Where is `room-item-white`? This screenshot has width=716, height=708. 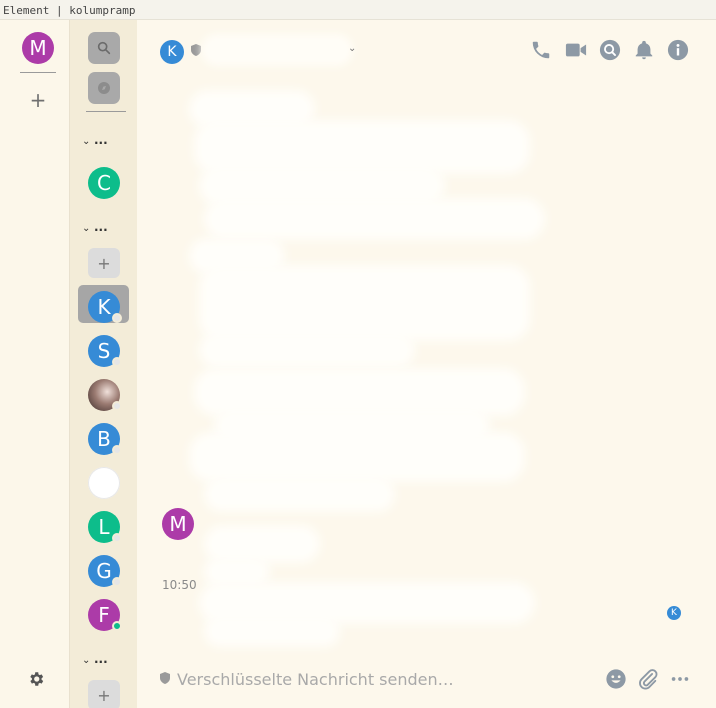
room-item-white is located at coordinates (104, 483).